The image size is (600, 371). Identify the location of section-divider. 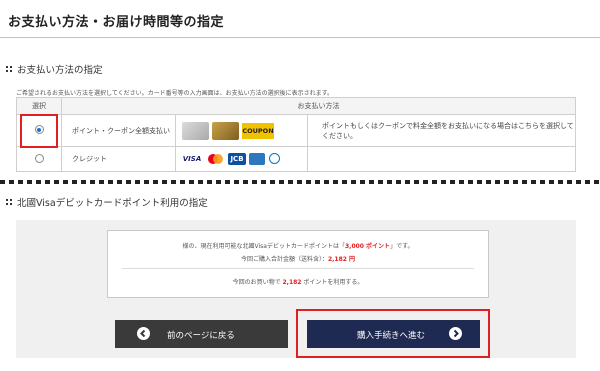
(300, 182).